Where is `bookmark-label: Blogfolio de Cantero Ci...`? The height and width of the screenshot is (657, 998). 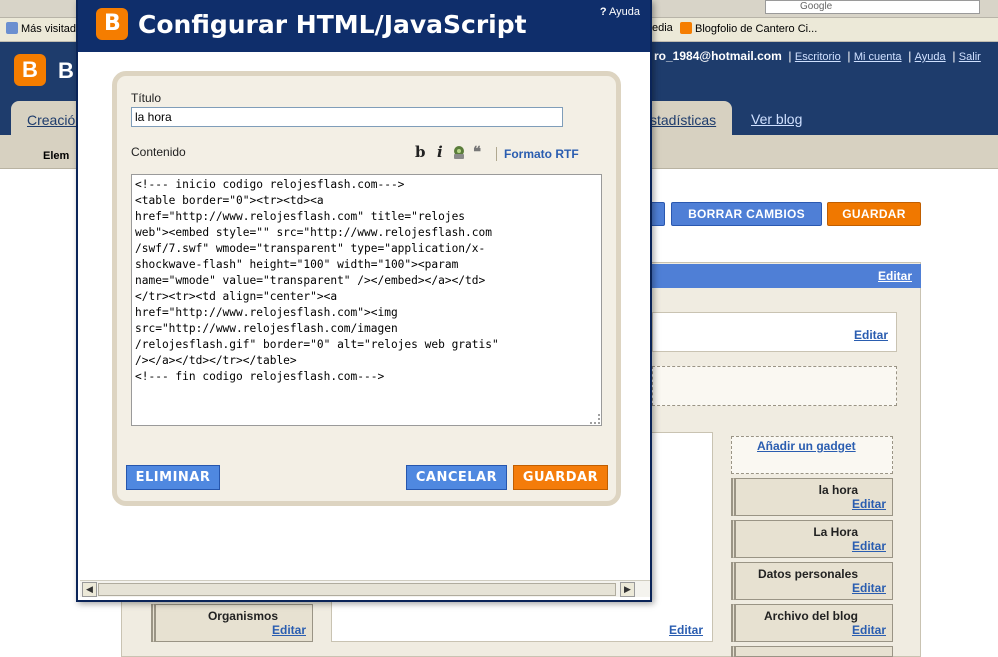 bookmark-label: Blogfolio de Cantero Ci... is located at coordinates (756, 29).